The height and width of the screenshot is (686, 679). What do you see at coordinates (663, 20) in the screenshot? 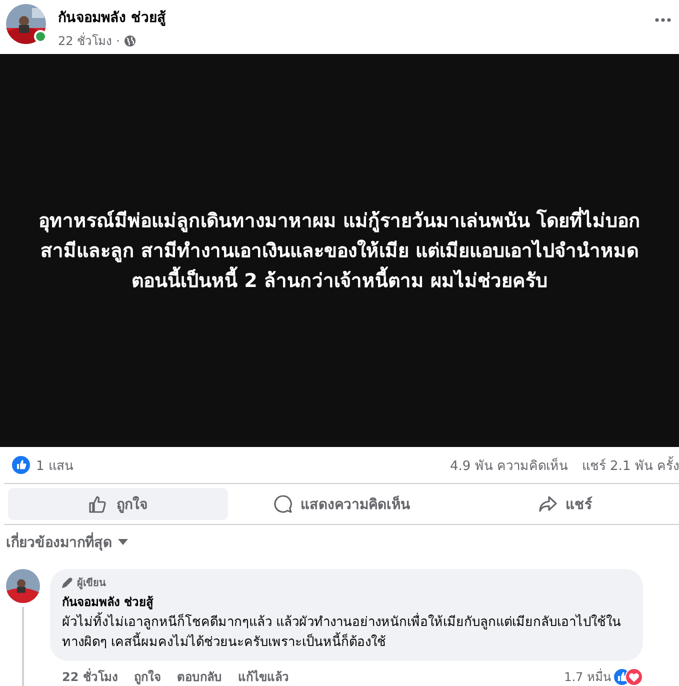
I see `more-options-icon` at bounding box center [663, 20].